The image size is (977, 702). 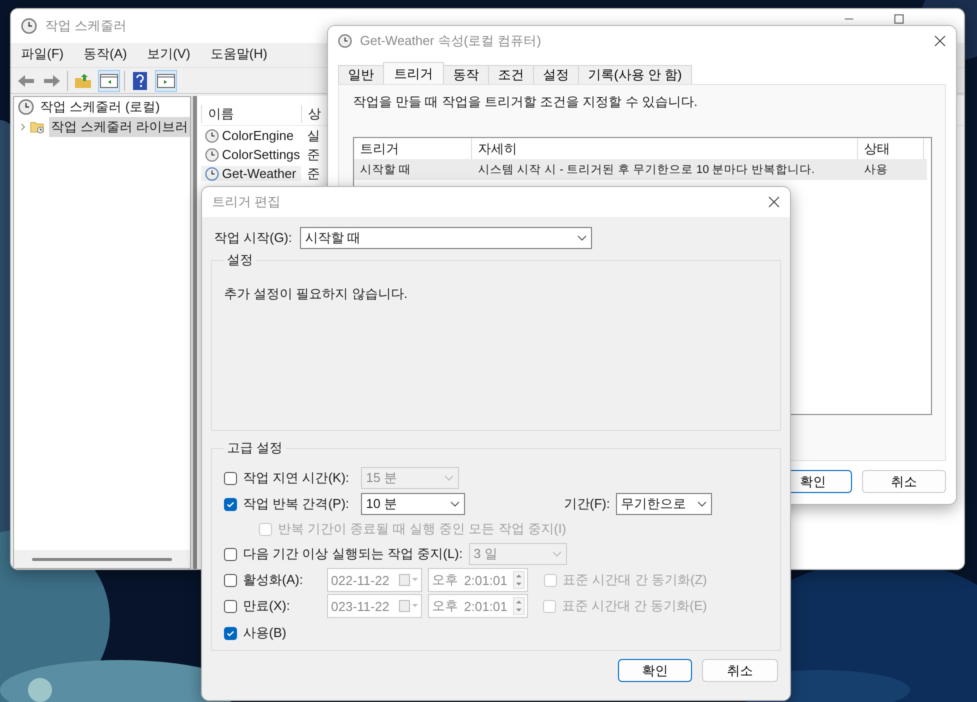 What do you see at coordinates (899, 19) in the screenshot?
I see `maximize-icon` at bounding box center [899, 19].